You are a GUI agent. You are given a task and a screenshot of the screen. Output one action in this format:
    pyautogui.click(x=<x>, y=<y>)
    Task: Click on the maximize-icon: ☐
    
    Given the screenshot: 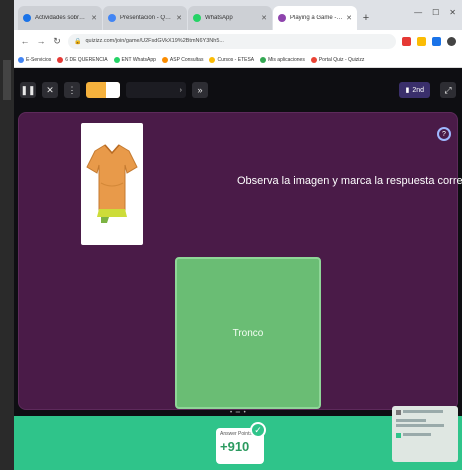 What is the action you would take?
    pyautogui.click(x=435, y=12)
    